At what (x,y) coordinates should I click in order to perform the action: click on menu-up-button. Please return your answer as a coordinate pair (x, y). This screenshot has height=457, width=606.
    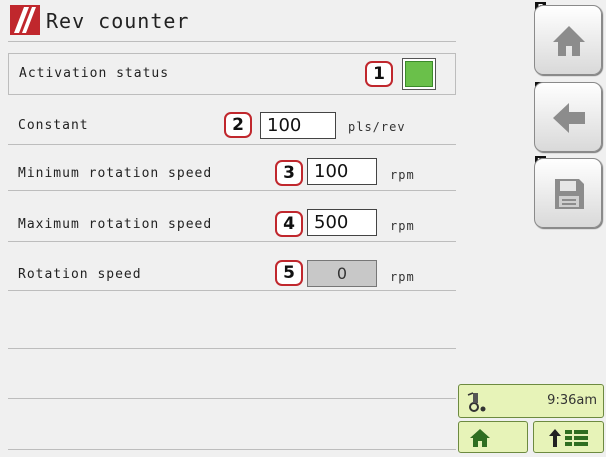
    Looking at the image, I should click on (568, 437).